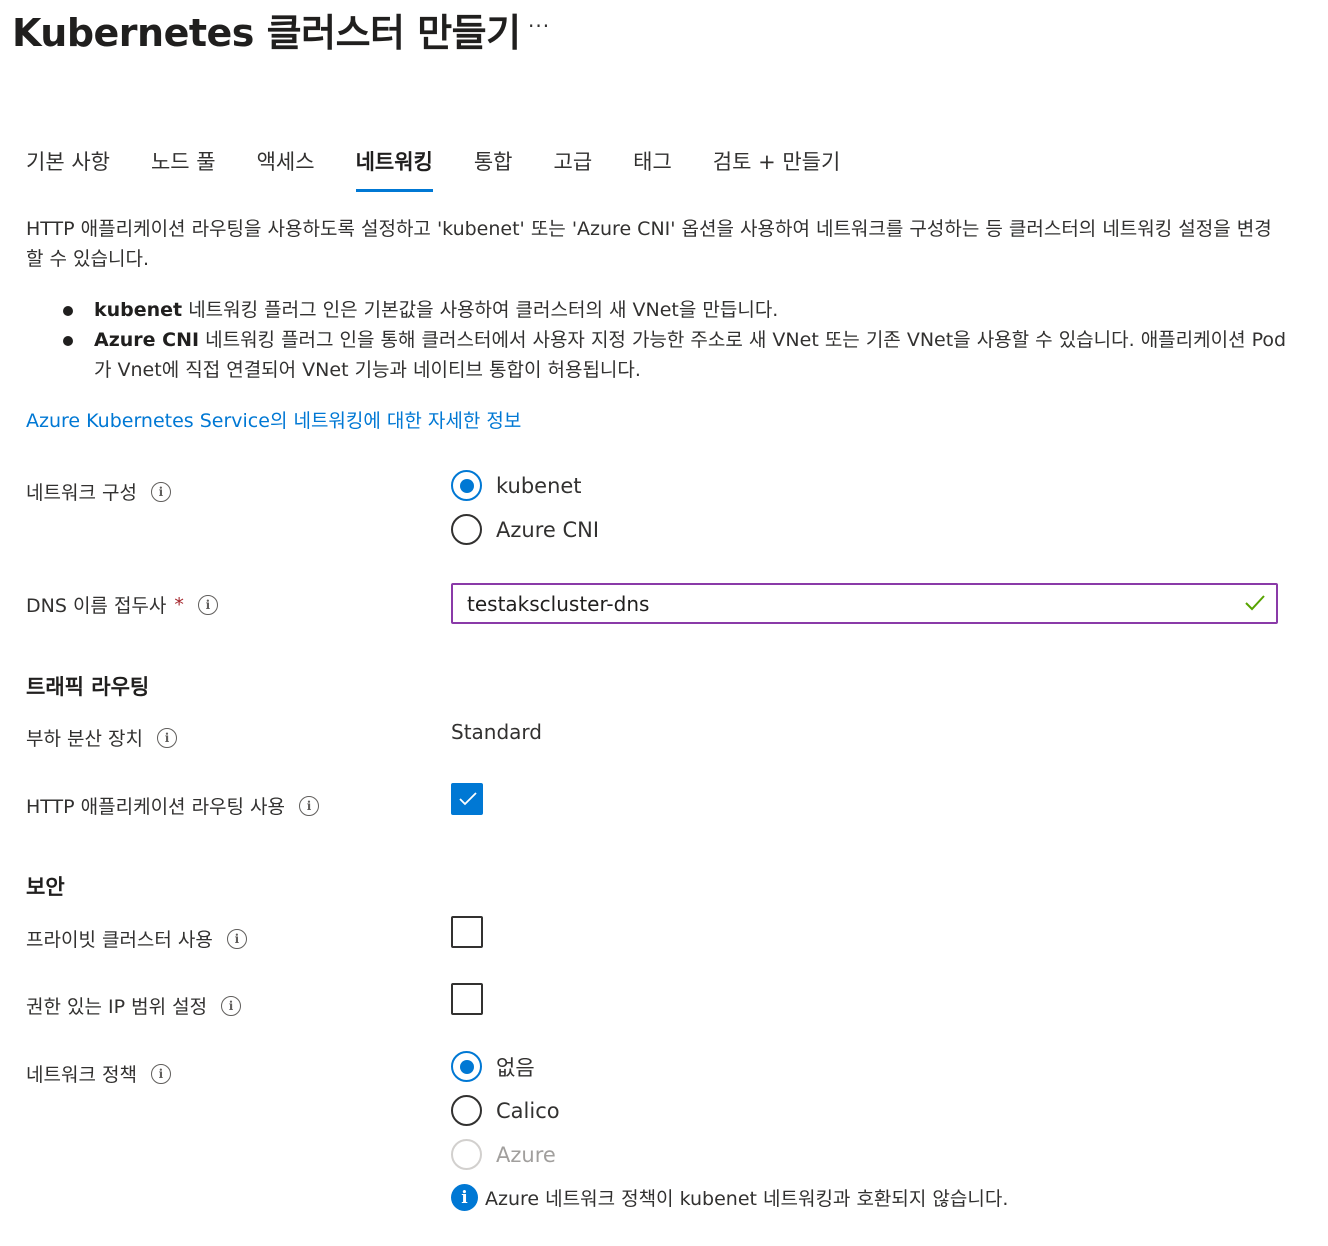  What do you see at coordinates (394, 169) in the screenshot?
I see `tab-networking: 네트워킹` at bounding box center [394, 169].